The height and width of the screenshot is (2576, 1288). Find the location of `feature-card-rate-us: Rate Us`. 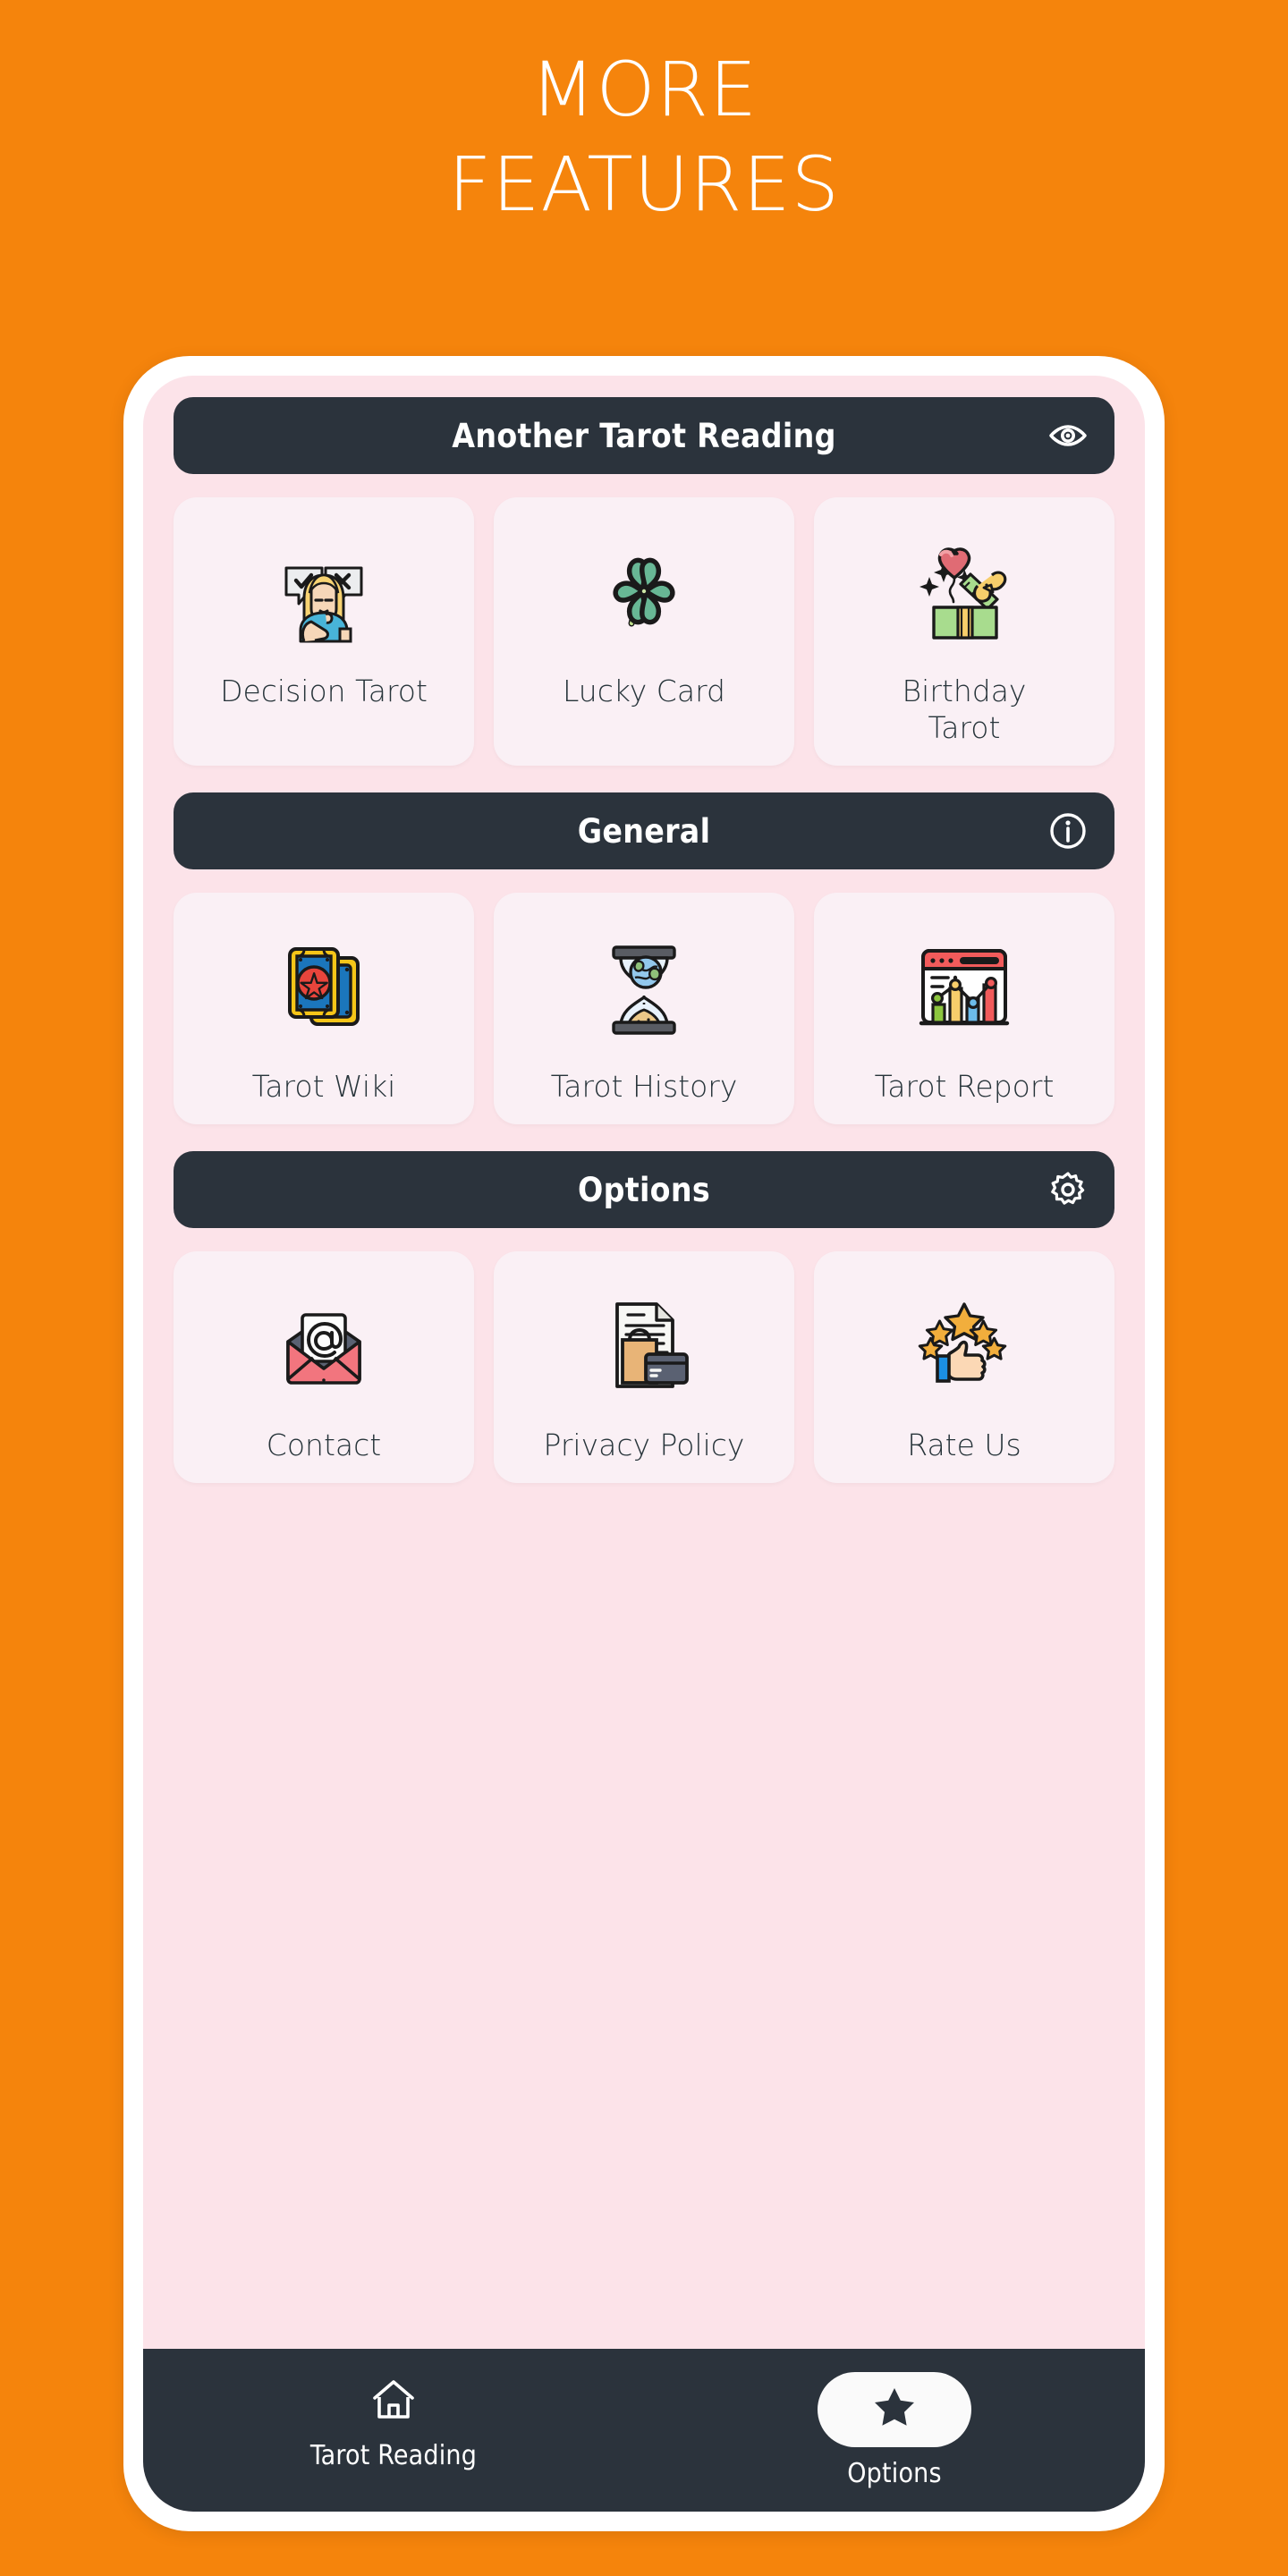

feature-card-rate-us: Rate Us is located at coordinates (964, 1367).